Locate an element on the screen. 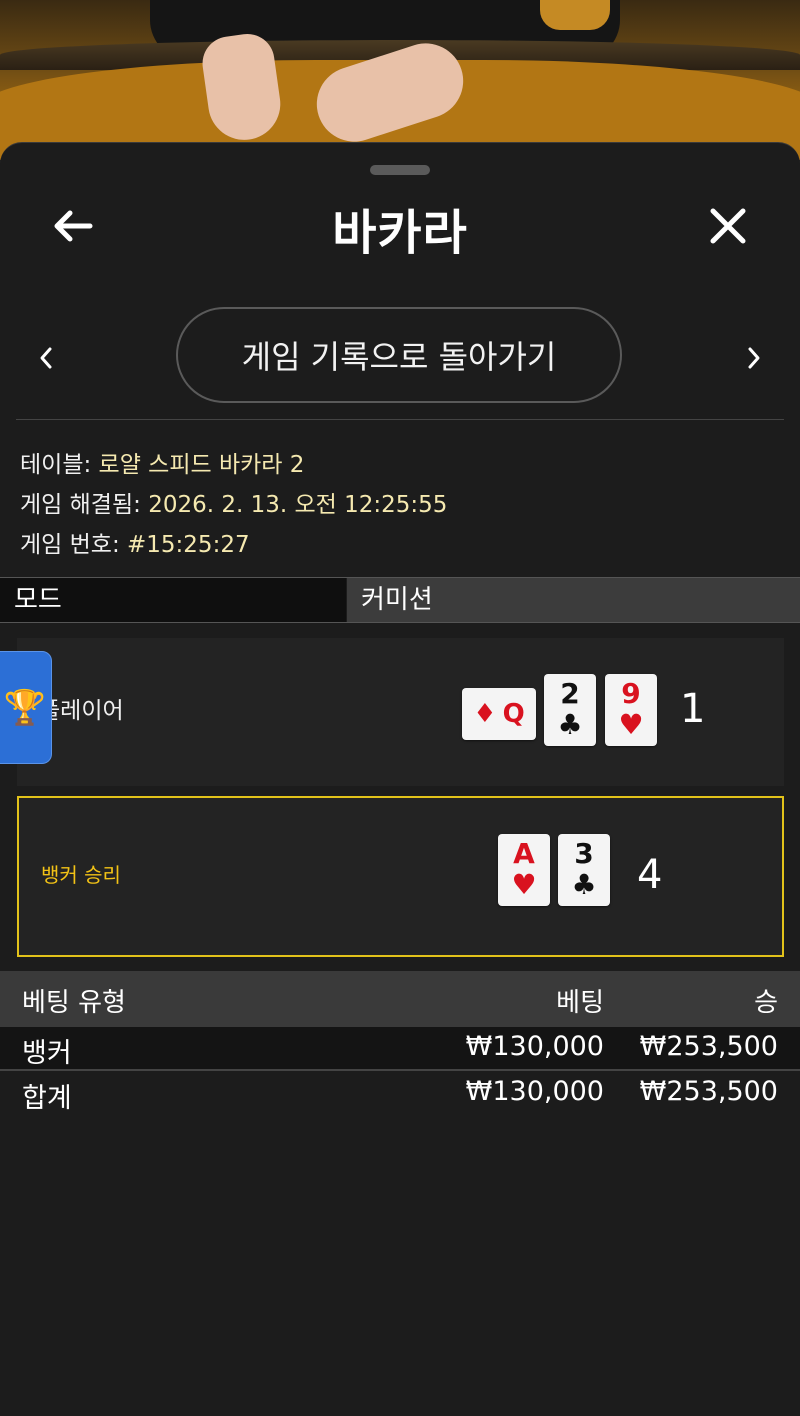 The height and width of the screenshot is (1416, 800). resolved-value: 2026. 2. 13. 오전 12:25:55 is located at coordinates (298, 505).